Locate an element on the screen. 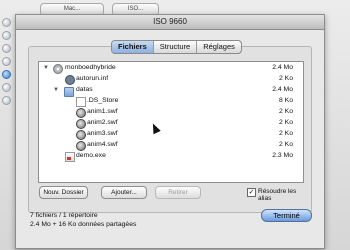  file-name: anim1.swf is located at coordinates (102, 111).